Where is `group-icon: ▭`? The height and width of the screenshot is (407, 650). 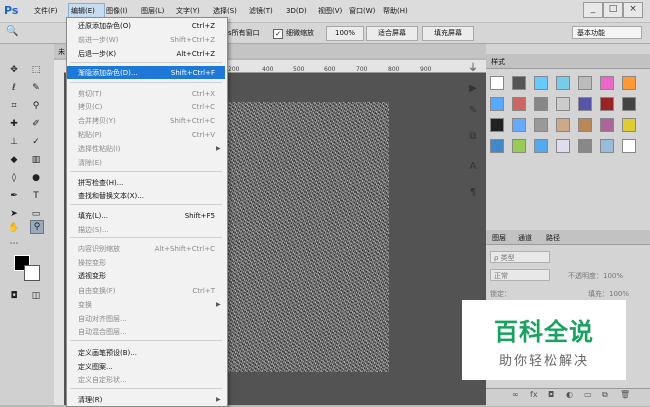
group-icon: ▭ is located at coordinates (588, 394).